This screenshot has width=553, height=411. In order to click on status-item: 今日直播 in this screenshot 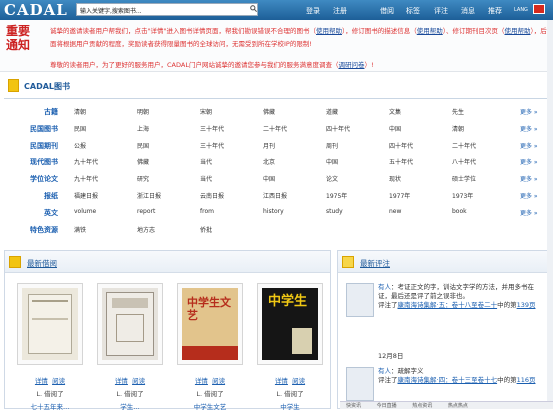, I will do `click(387, 406)`.